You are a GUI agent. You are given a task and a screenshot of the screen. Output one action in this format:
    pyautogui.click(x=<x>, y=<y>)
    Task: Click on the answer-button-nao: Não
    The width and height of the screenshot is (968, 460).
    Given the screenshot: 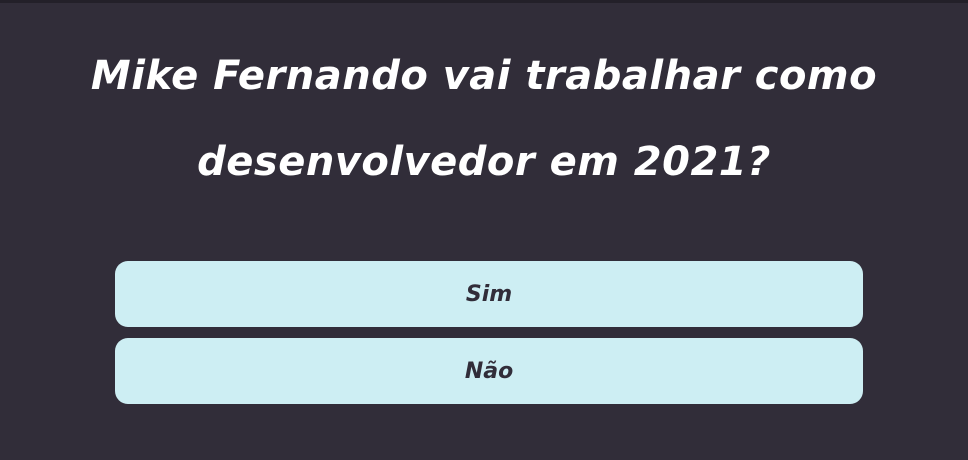 What is the action you would take?
    pyautogui.click(x=489, y=371)
    